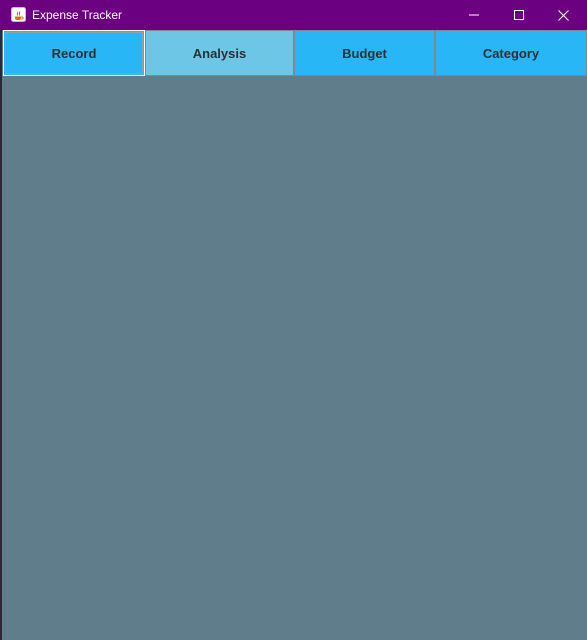  I want to click on close-icon, so click(563, 15).